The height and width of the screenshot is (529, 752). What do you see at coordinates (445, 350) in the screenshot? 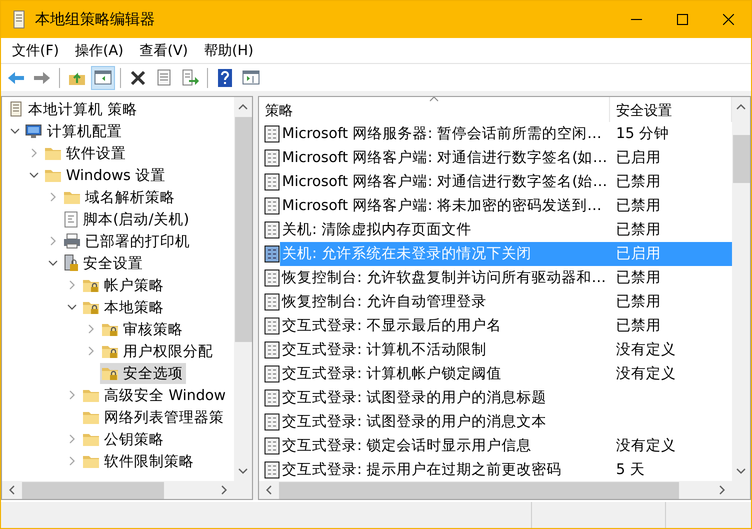
I see `policy-name: 交互式登录: 计算机不活动限制` at bounding box center [445, 350].